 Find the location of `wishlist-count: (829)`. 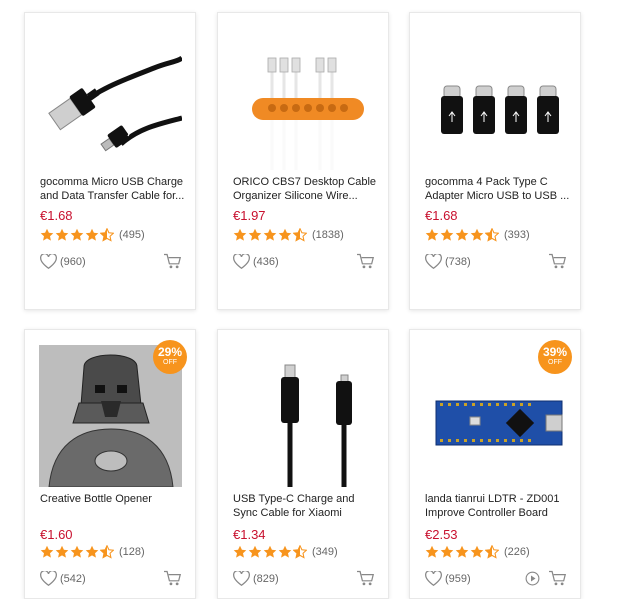

wishlist-count: (829) is located at coordinates (266, 578).